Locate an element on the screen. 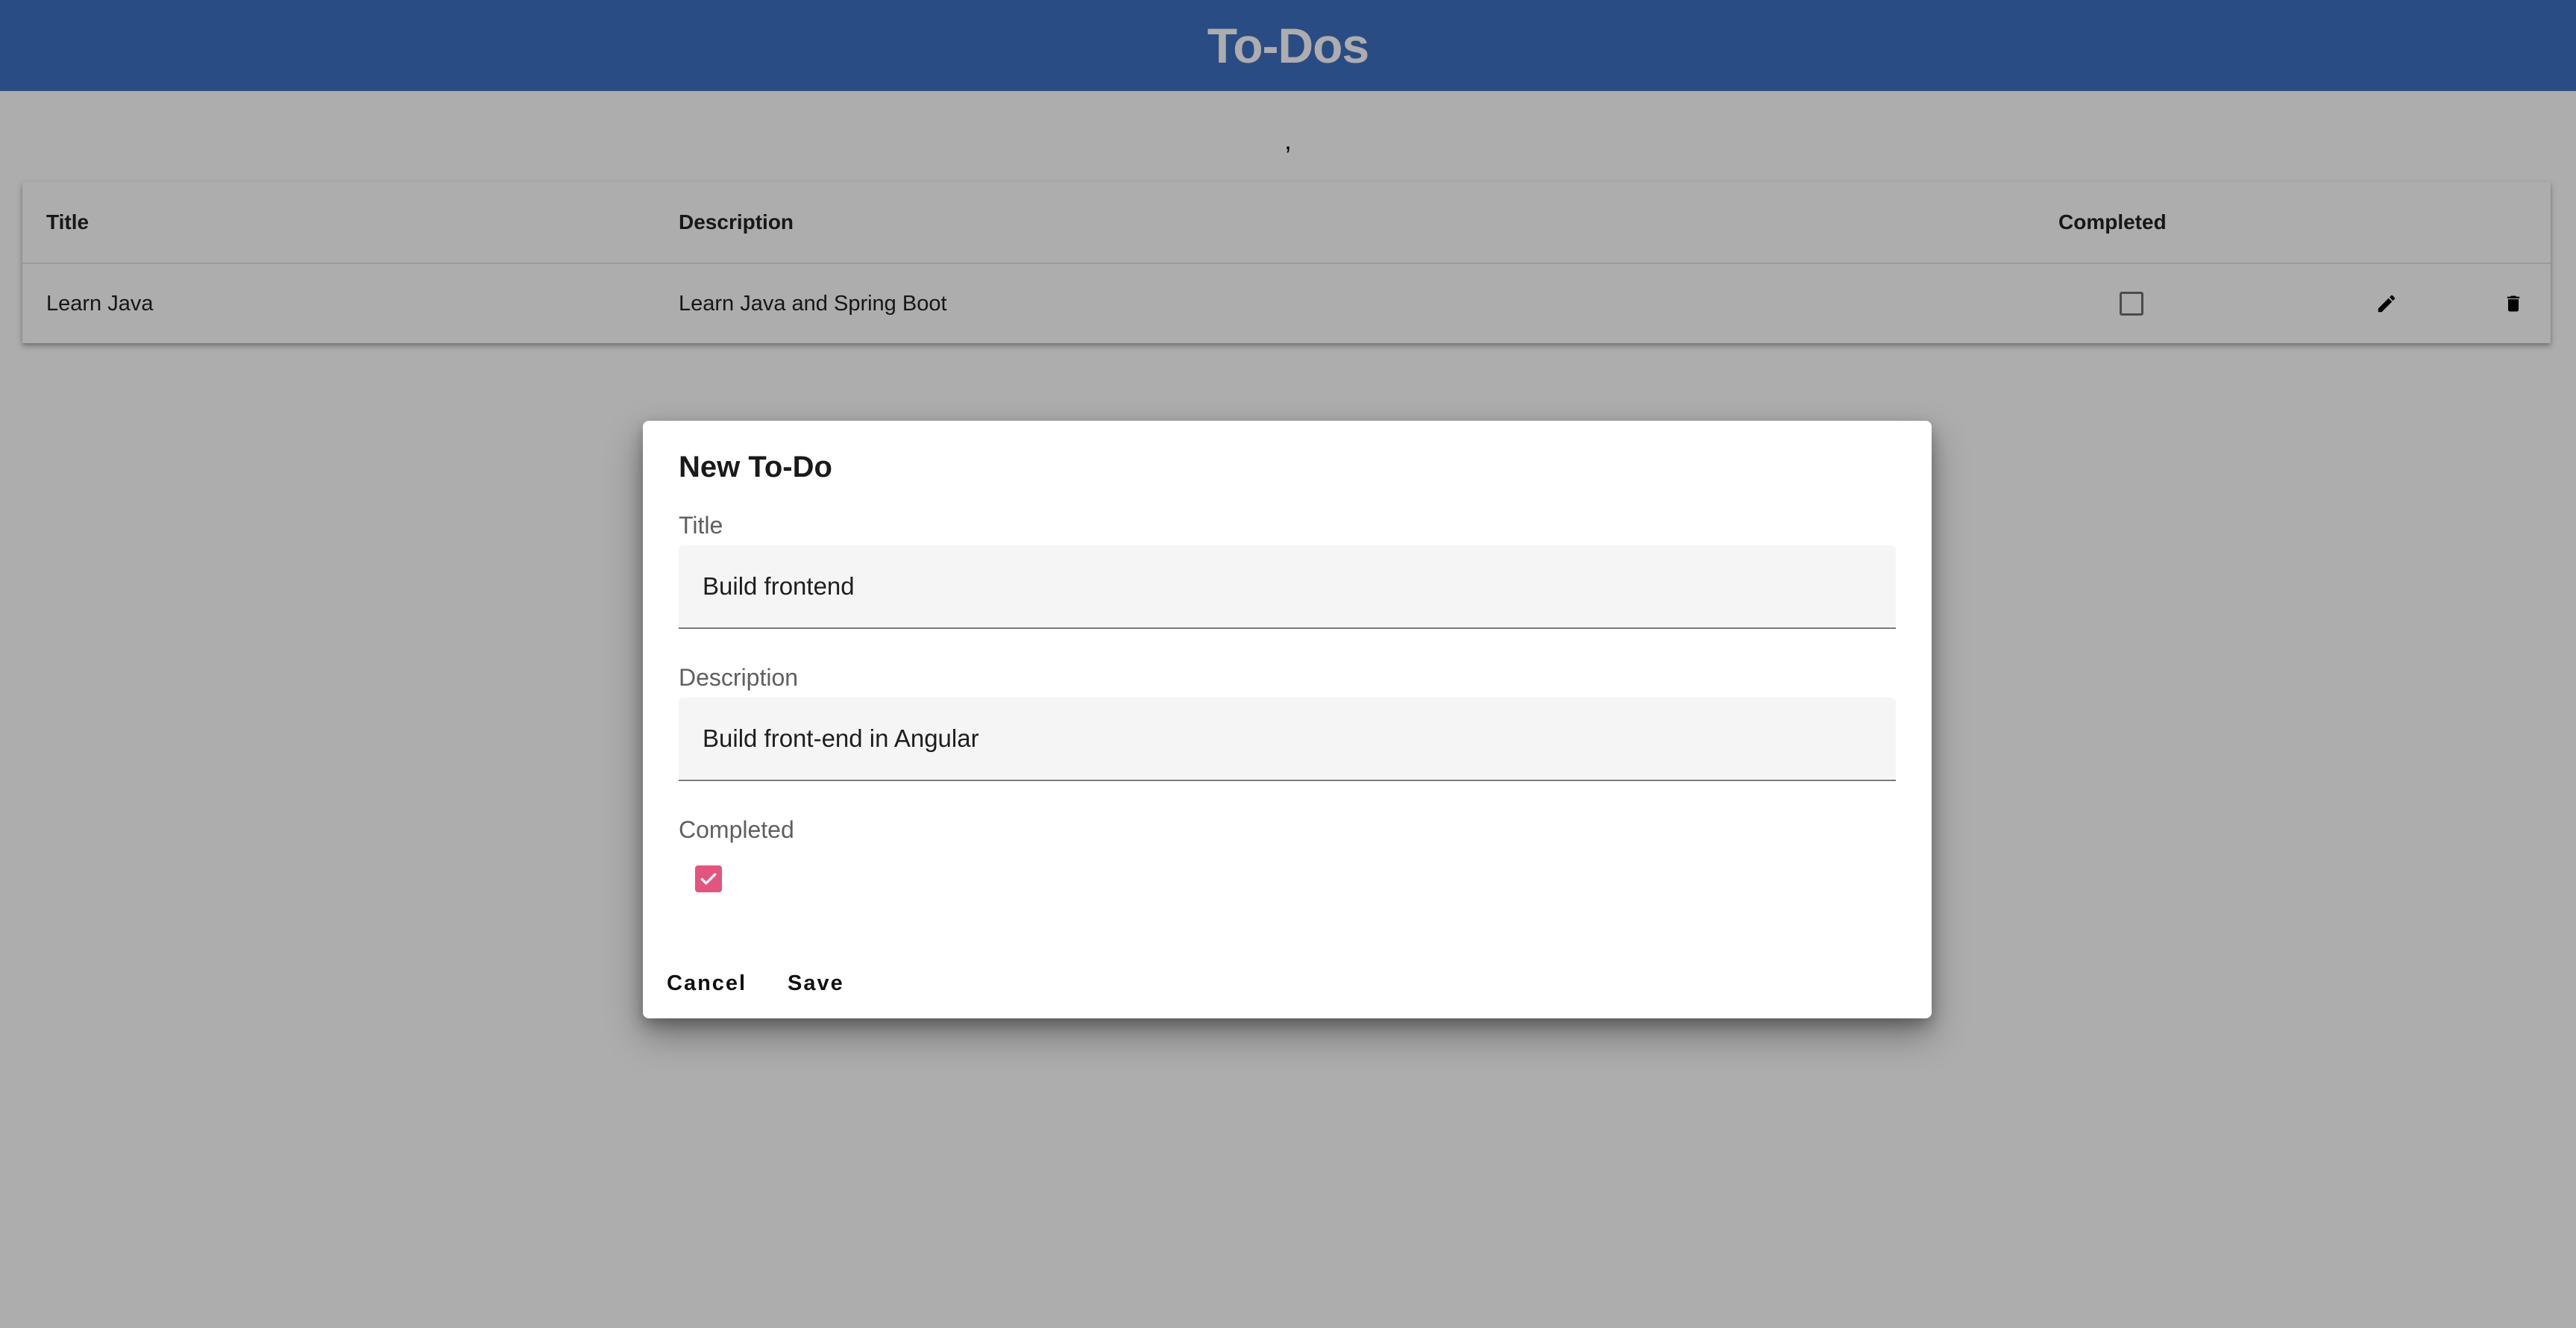 The width and height of the screenshot is (2576, 1328). save-button: Save is located at coordinates (816, 983).